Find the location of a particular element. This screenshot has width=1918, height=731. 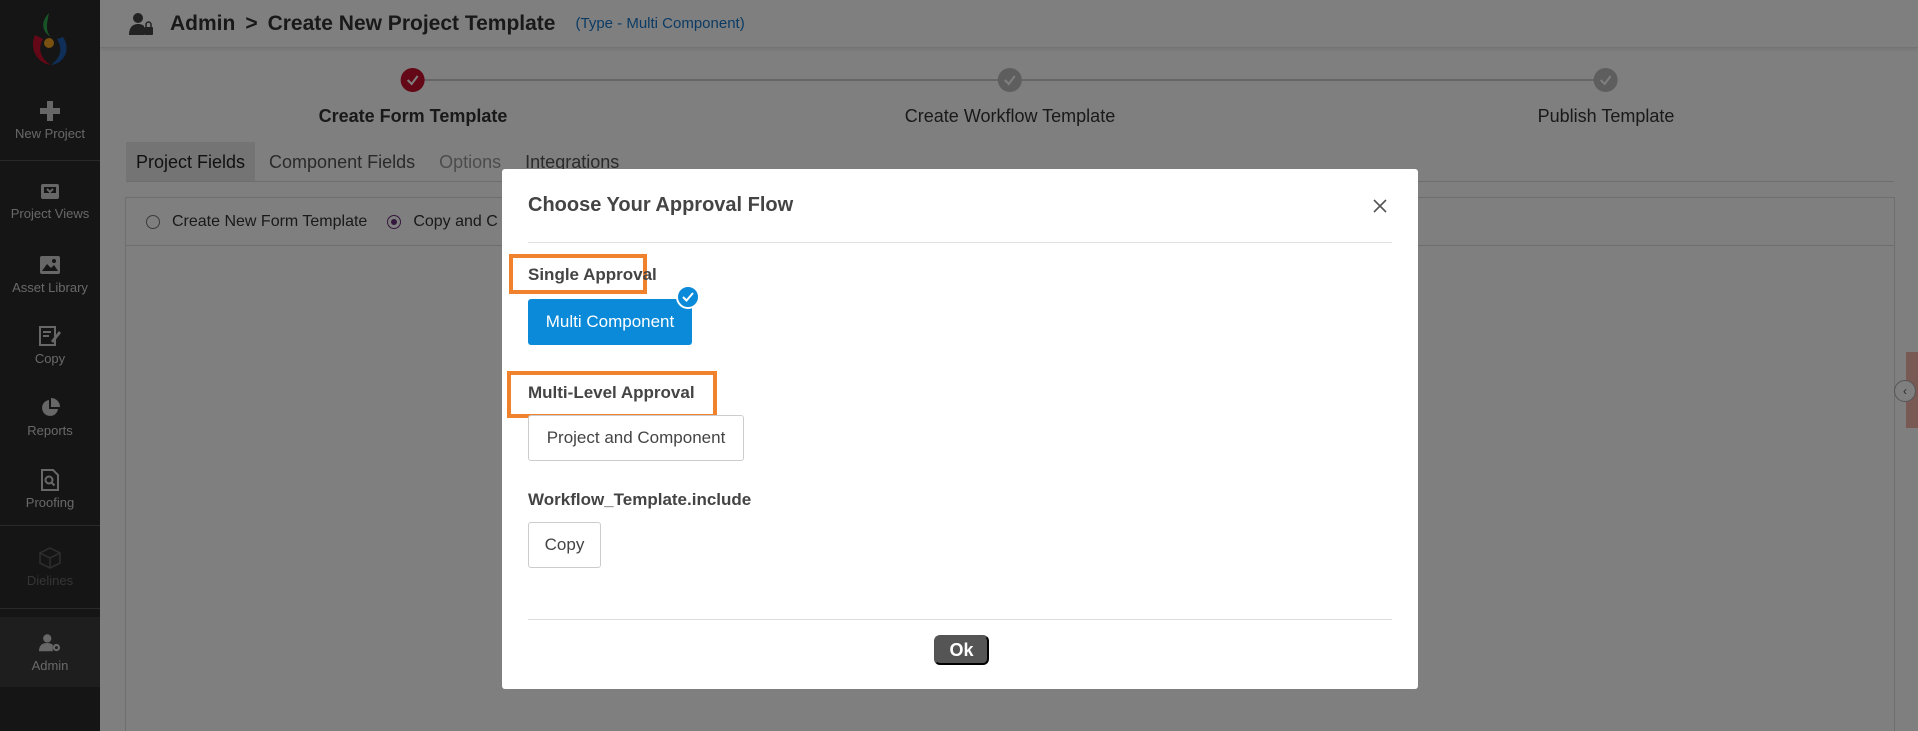

ok-button: Ok is located at coordinates (961, 650).